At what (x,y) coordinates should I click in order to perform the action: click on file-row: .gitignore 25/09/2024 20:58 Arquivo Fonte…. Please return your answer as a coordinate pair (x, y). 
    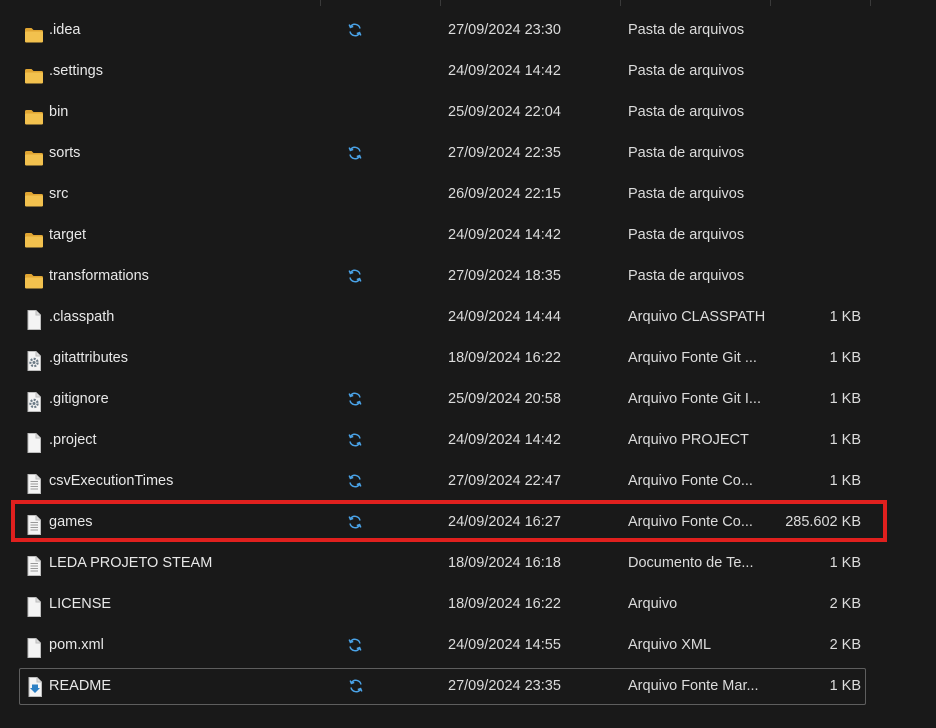
    Looking at the image, I should click on (468, 399).